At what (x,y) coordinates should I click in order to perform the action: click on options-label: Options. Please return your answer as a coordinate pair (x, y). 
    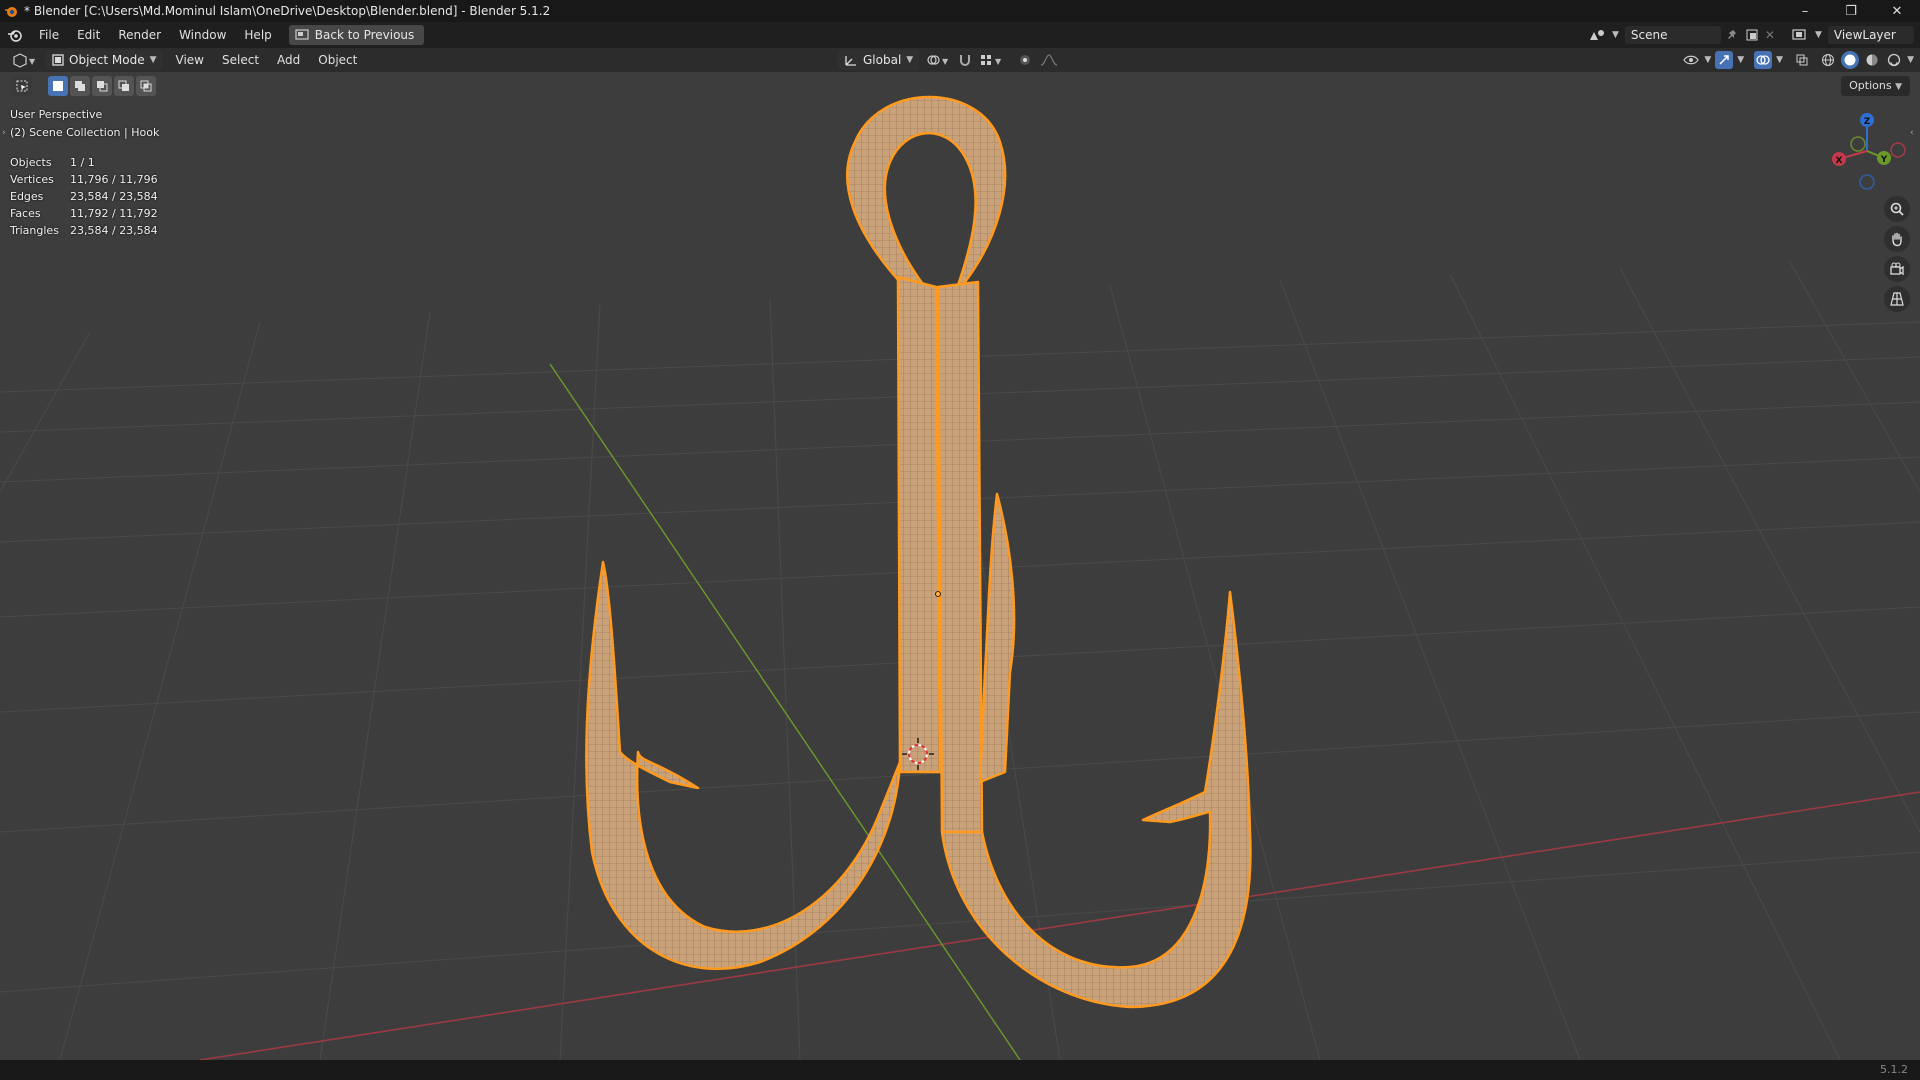
    Looking at the image, I should click on (1870, 85).